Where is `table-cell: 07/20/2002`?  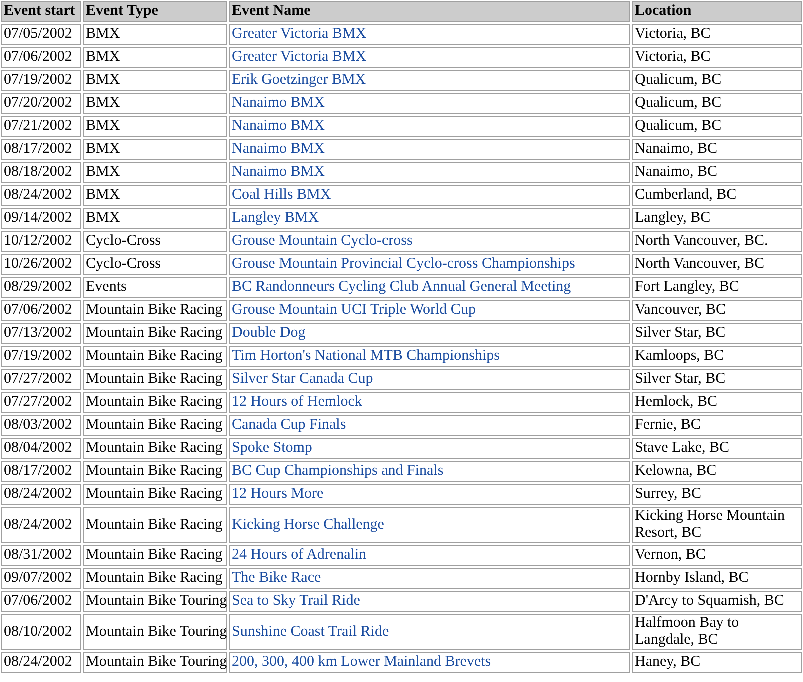
table-cell: 07/20/2002 is located at coordinates (41, 103).